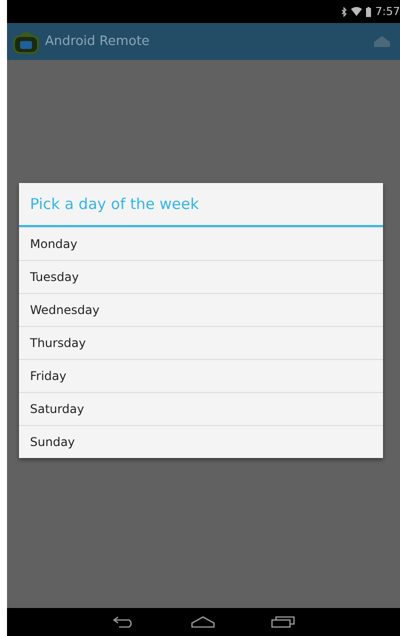  I want to click on day-option: Monday, so click(201, 243).